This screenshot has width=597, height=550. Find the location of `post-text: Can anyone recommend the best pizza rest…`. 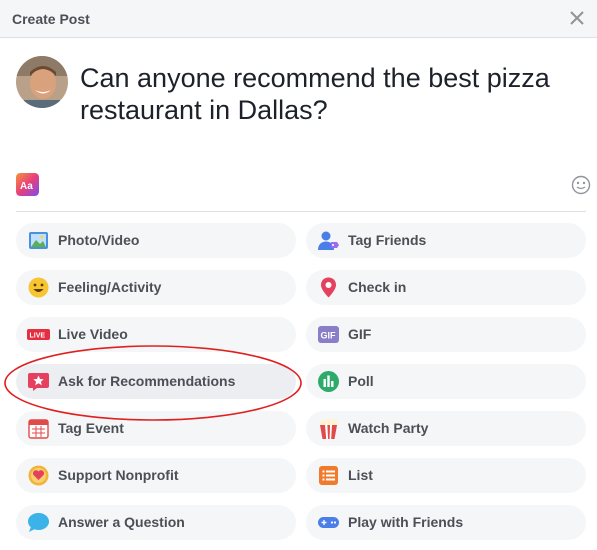

post-text: Can anyone recommend the best pizza rest… is located at coordinates (330, 94).